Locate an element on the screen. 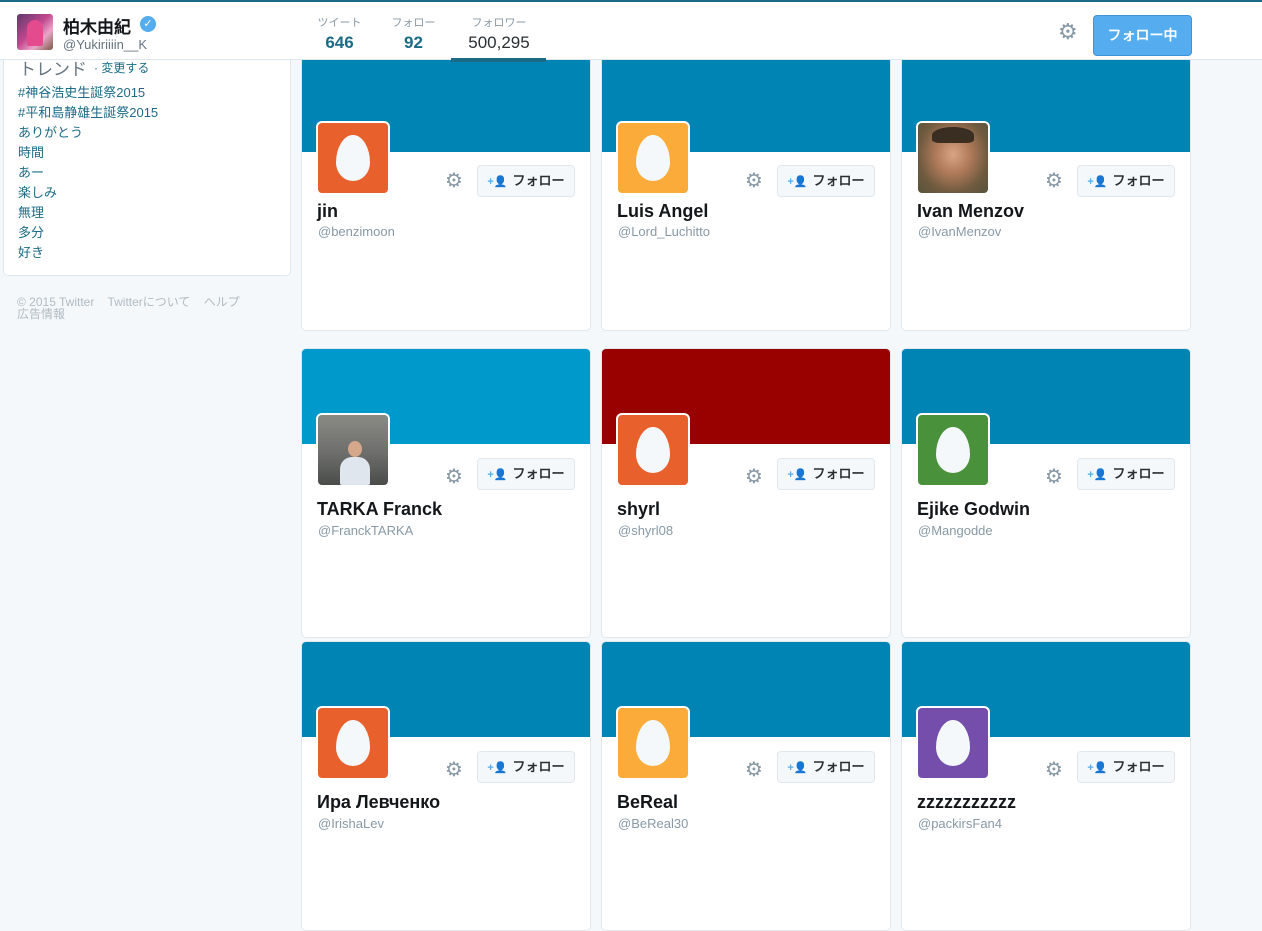 This screenshot has width=1262, height=931. user-handle: @BeReal30 is located at coordinates (653, 823).